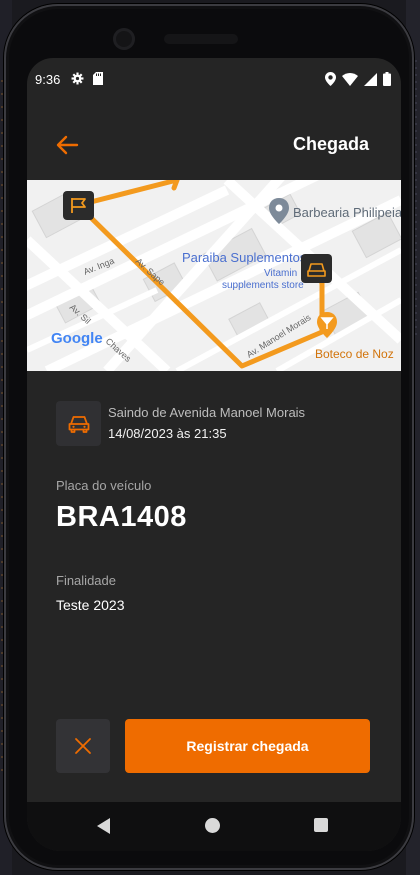  I want to click on status-indicators, so click(358, 79).